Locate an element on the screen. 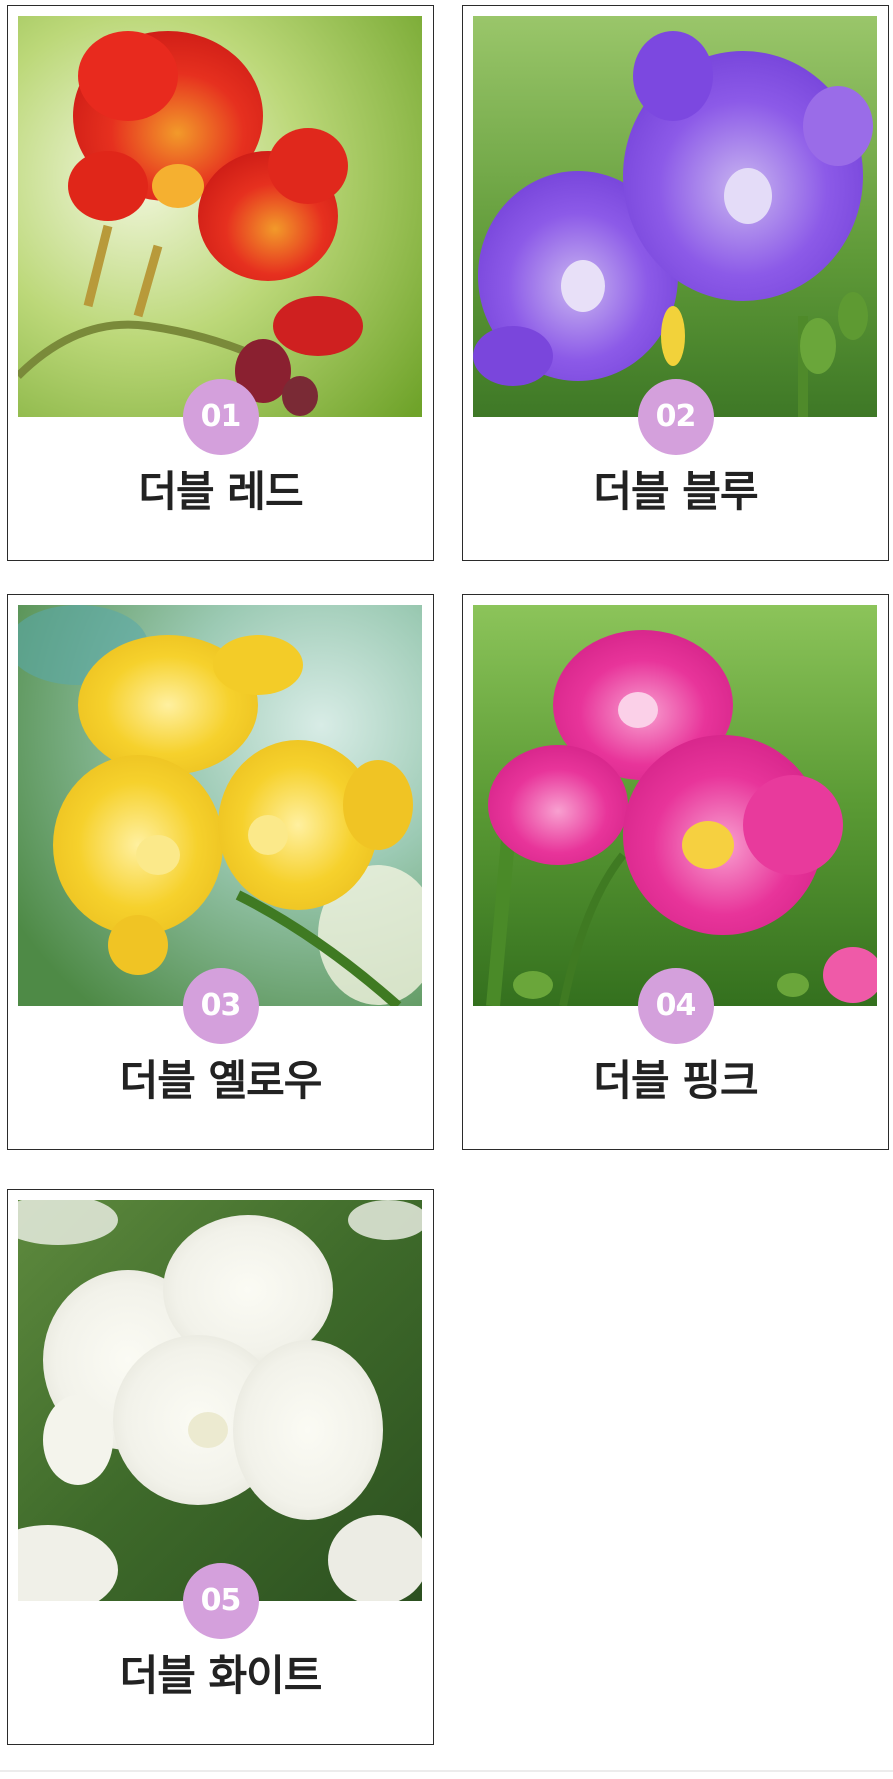  product-card-blue: 02 더블 블루 is located at coordinates (675, 283).